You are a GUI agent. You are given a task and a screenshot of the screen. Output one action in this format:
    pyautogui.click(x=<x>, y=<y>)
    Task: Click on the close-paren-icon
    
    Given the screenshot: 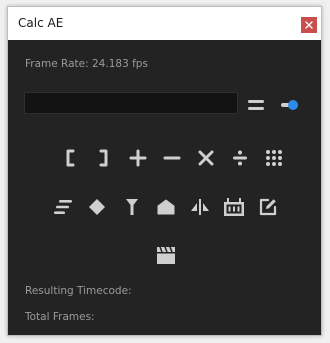 What is the action you would take?
    pyautogui.click(x=103, y=158)
    